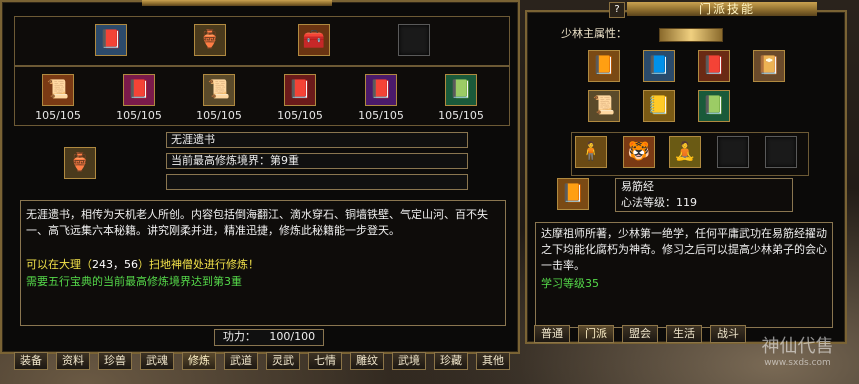 This screenshot has height=384, width=859. Describe the element at coordinates (139, 90) in the screenshot. I see `book-icon-2: 📕` at that location.